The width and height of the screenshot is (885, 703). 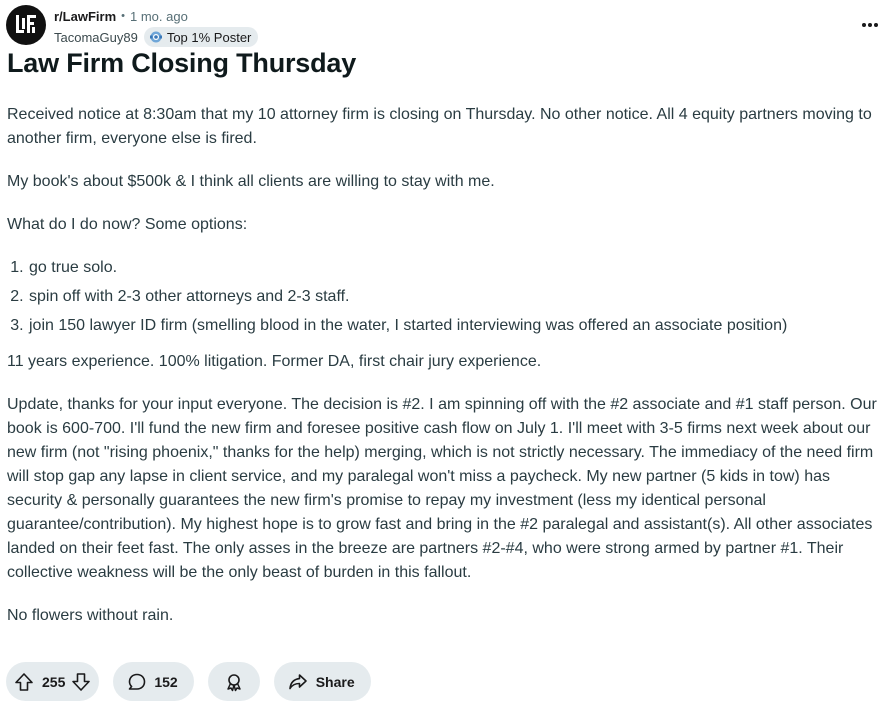 I want to click on share-button: Share, so click(x=322, y=681).